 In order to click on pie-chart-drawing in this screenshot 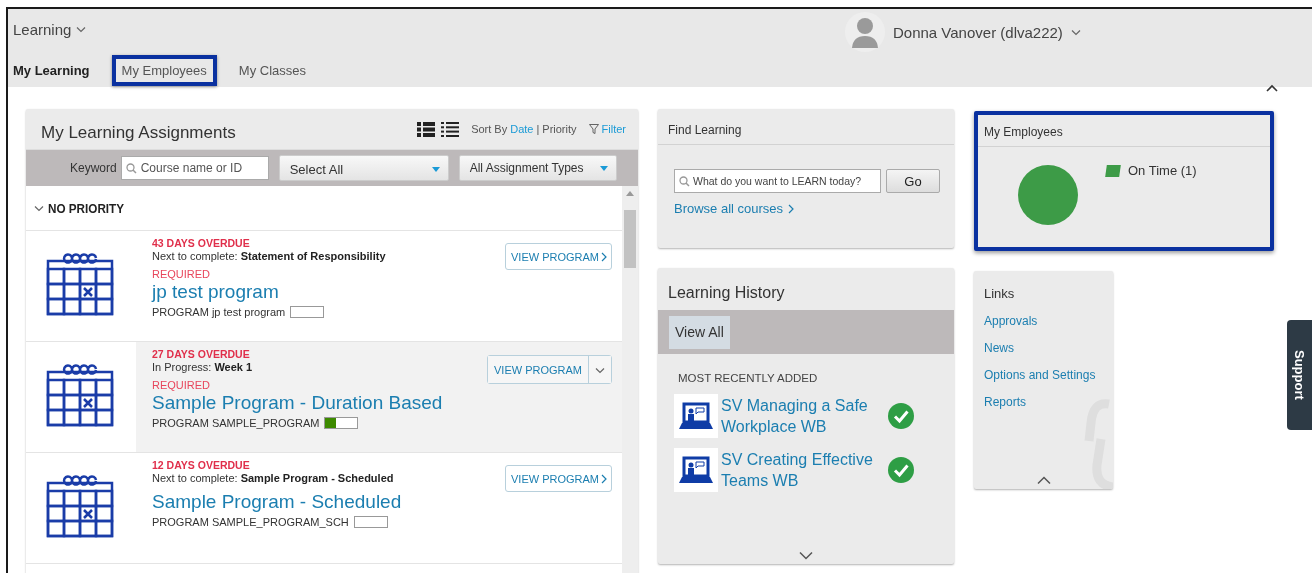, I will do `click(1048, 195)`.